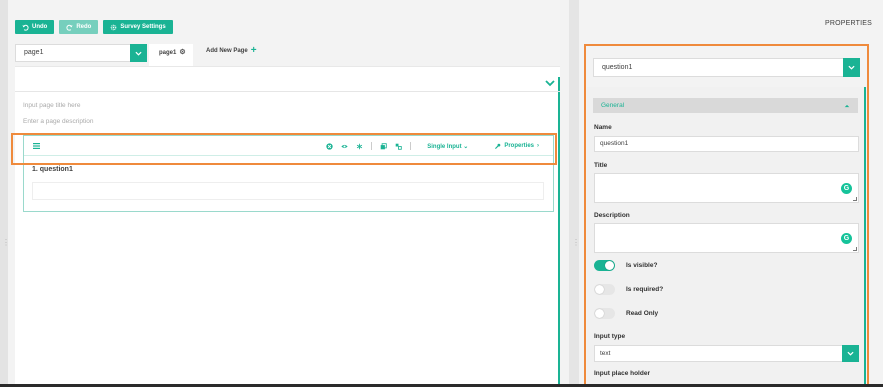  I want to click on editor-toolbar: Undo Redo Survey Settings, so click(94, 27).